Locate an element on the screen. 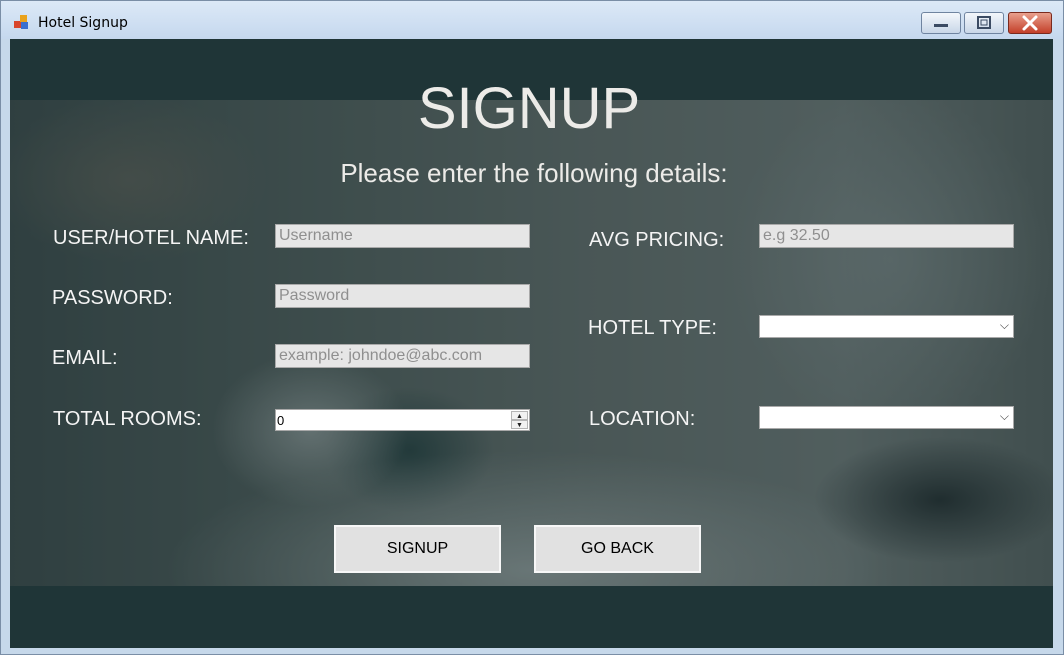  maximize-button is located at coordinates (984, 23).